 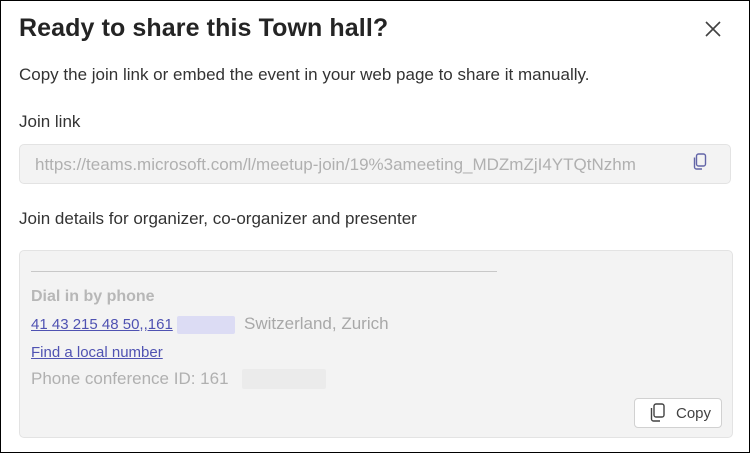 What do you see at coordinates (264, 271) in the screenshot?
I see `divider` at bounding box center [264, 271].